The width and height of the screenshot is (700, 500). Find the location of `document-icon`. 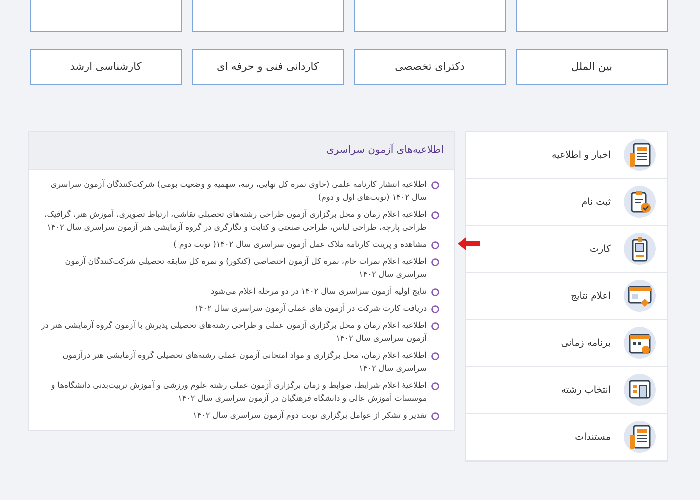

document-icon is located at coordinates (640, 437).